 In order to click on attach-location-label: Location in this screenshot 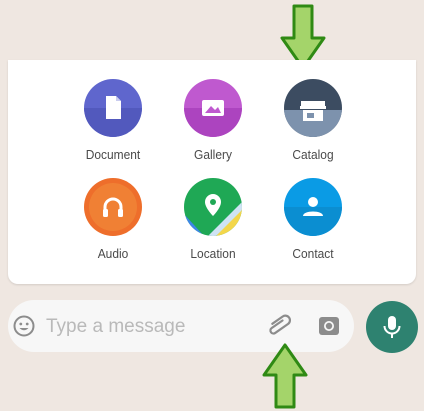, I will do `click(213, 253)`.